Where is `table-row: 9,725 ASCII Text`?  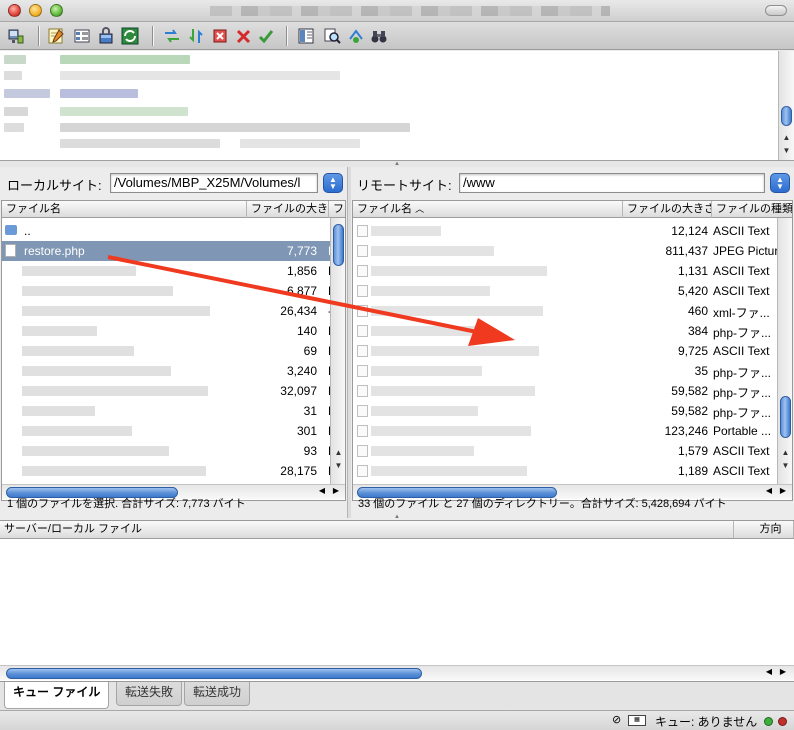
table-row: 9,725 ASCII Text is located at coordinates (572, 351).